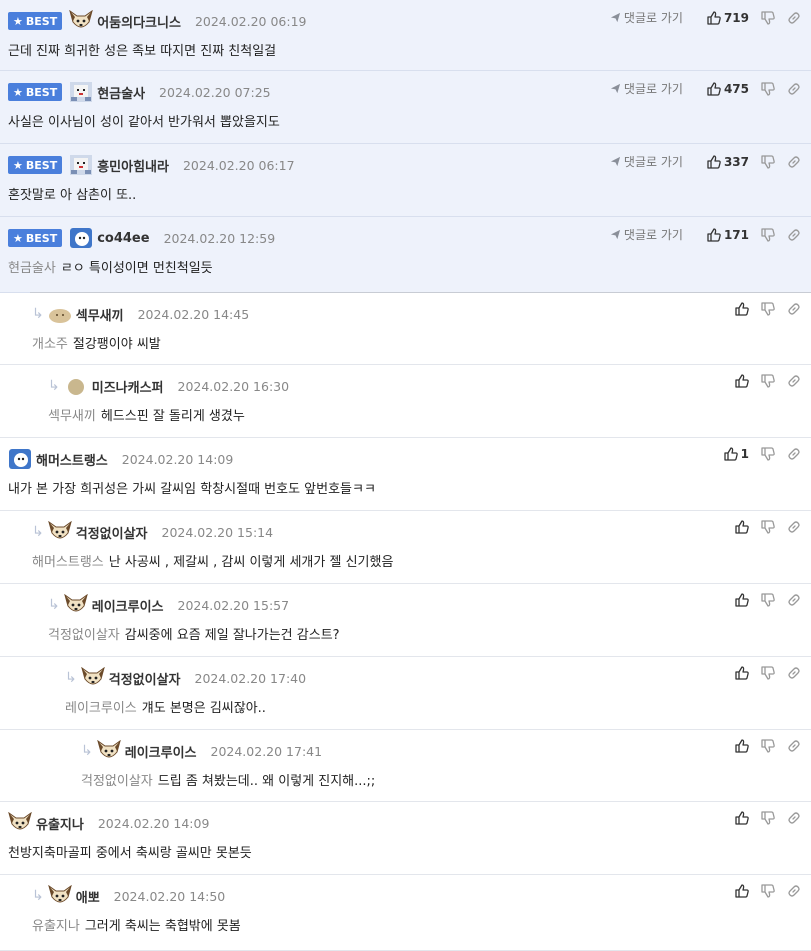  What do you see at coordinates (38, 532) in the screenshot?
I see `reply-arrow-icon: ↳` at bounding box center [38, 532].